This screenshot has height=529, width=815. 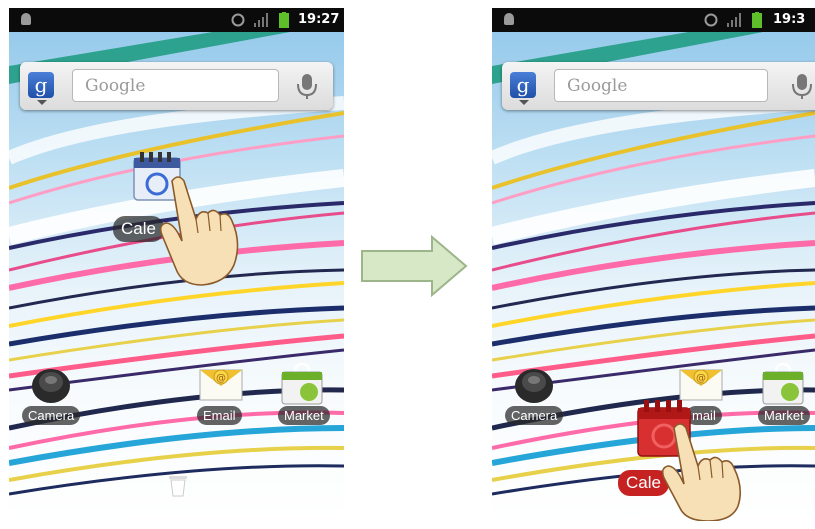 What do you see at coordinates (414, 266) in the screenshot?
I see `arrow-right-icon` at bounding box center [414, 266].